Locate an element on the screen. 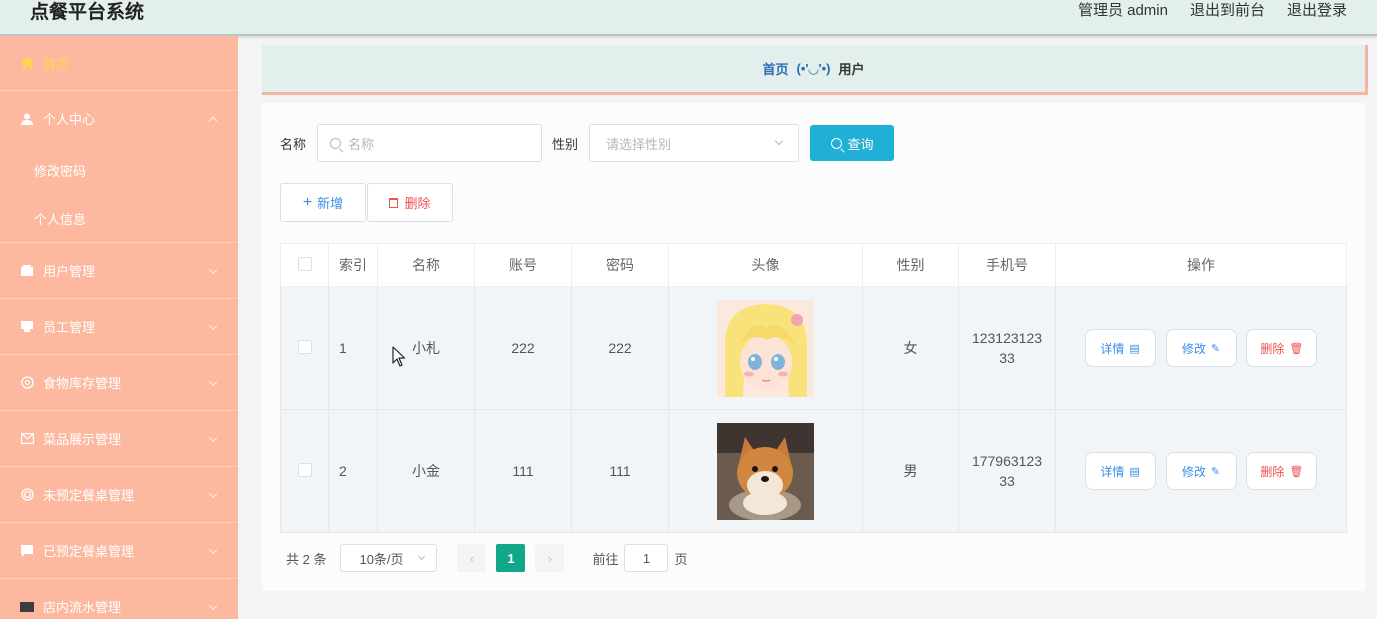 The width and height of the screenshot is (1377, 619). phone-line: 33 is located at coordinates (1007, 481).